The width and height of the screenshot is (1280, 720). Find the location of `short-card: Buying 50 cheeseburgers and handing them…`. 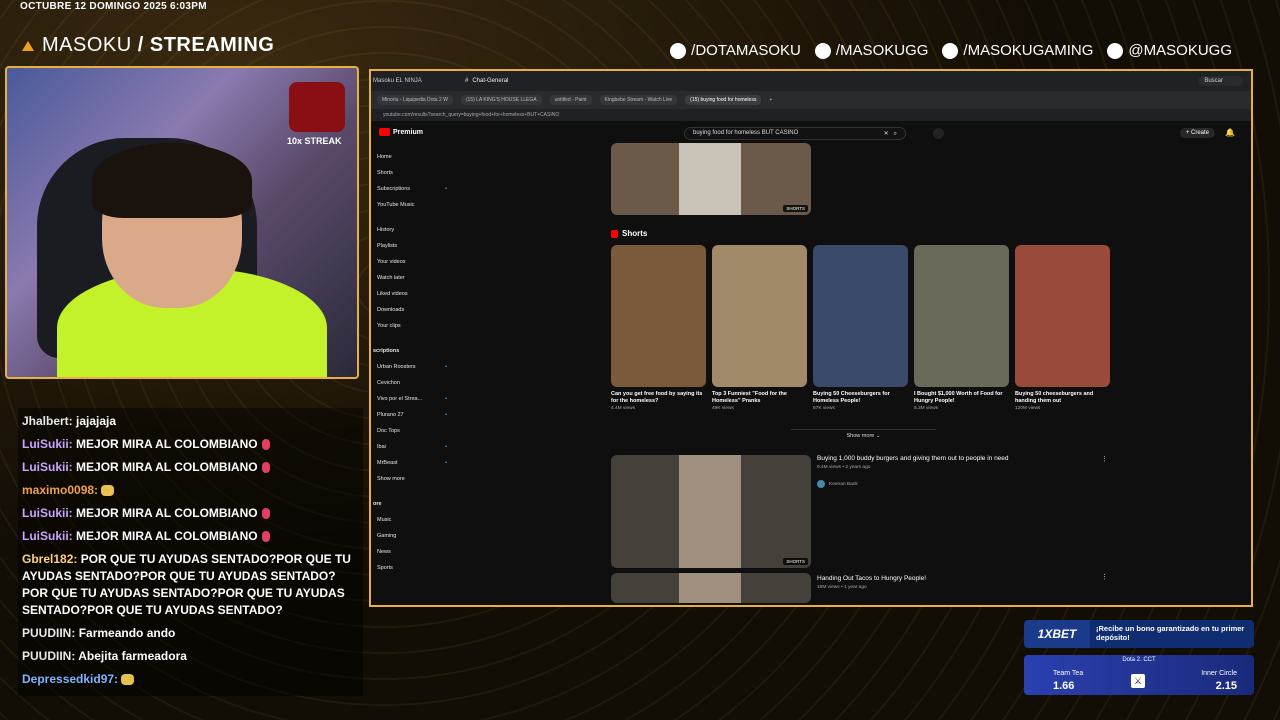

short-card: Buying 50 cheeseburgers and handing them… is located at coordinates (1062, 328).